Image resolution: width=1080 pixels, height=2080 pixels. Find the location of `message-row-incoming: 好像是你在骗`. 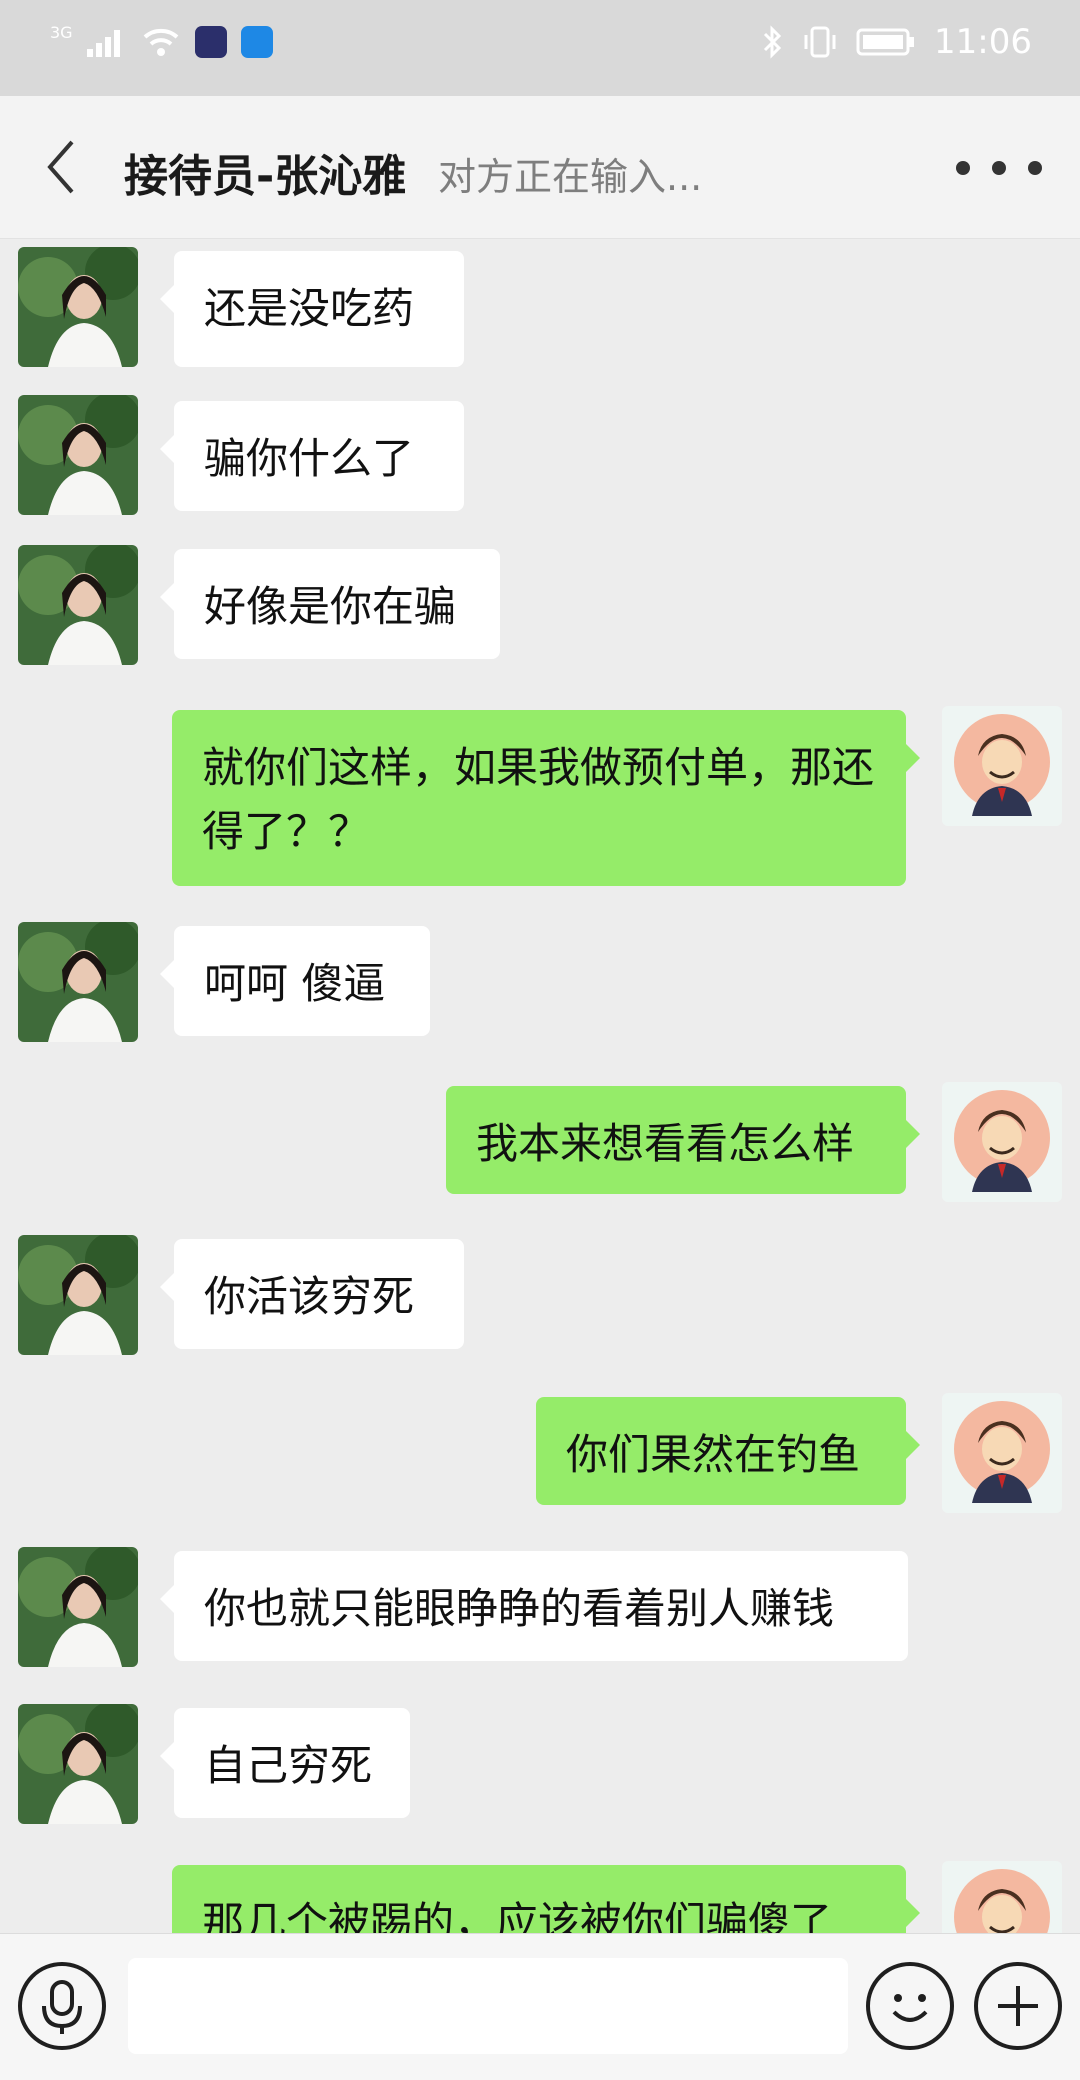

message-row-incoming: 好像是你在骗 is located at coordinates (540, 610).